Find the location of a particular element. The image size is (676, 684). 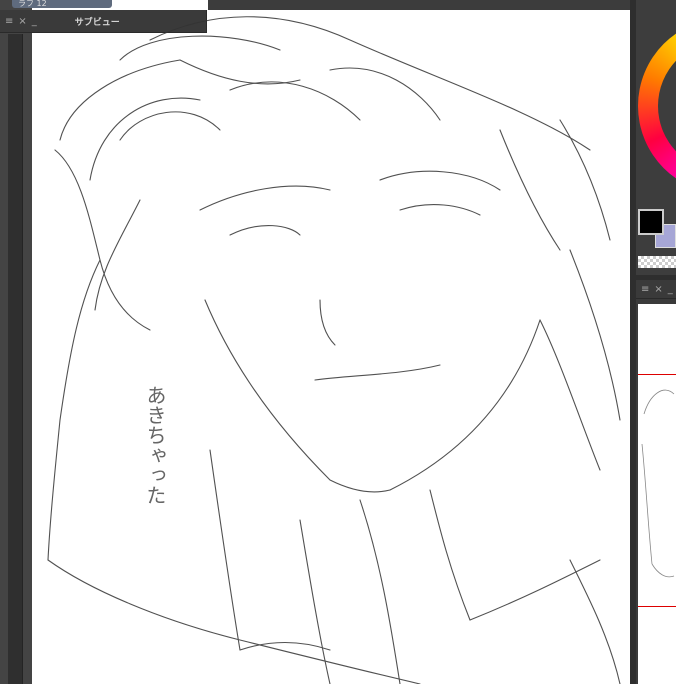

handwritten-note: あきちゃった is located at coordinates (155, 445).